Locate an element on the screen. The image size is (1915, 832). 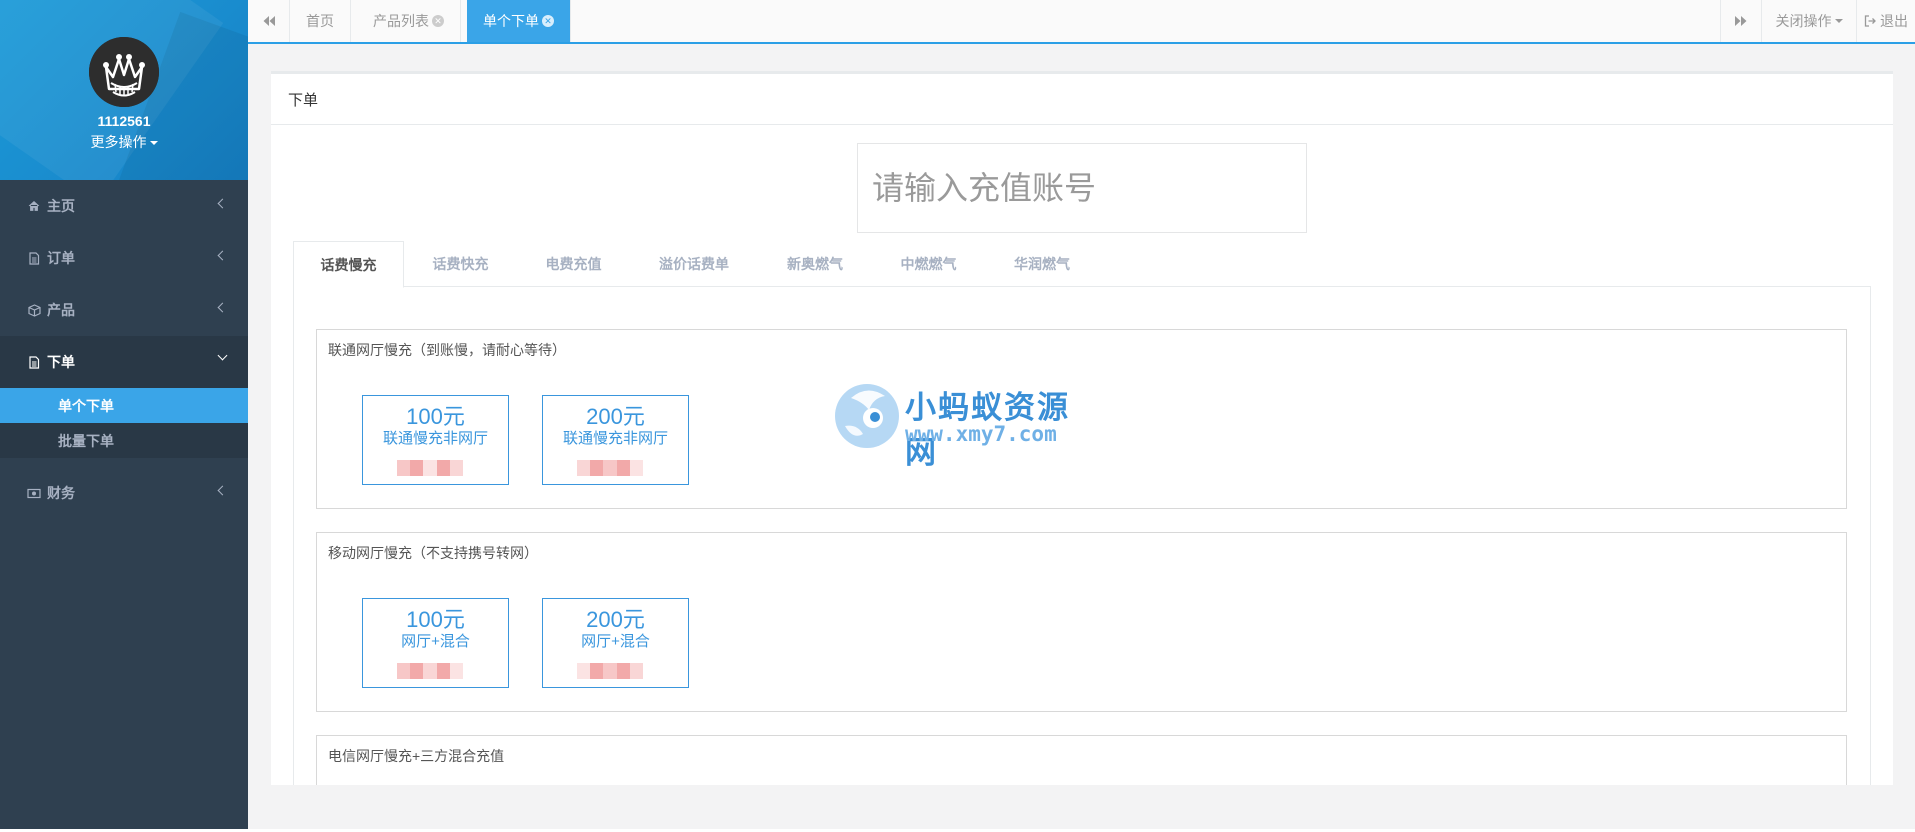
sidebar-item-label: 财务 is located at coordinates (61, 493).